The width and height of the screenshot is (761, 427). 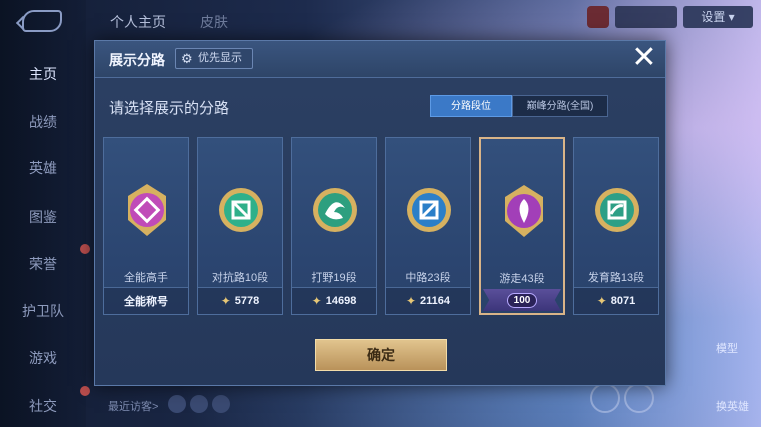 I want to click on card-score: 14698, so click(x=341, y=301).